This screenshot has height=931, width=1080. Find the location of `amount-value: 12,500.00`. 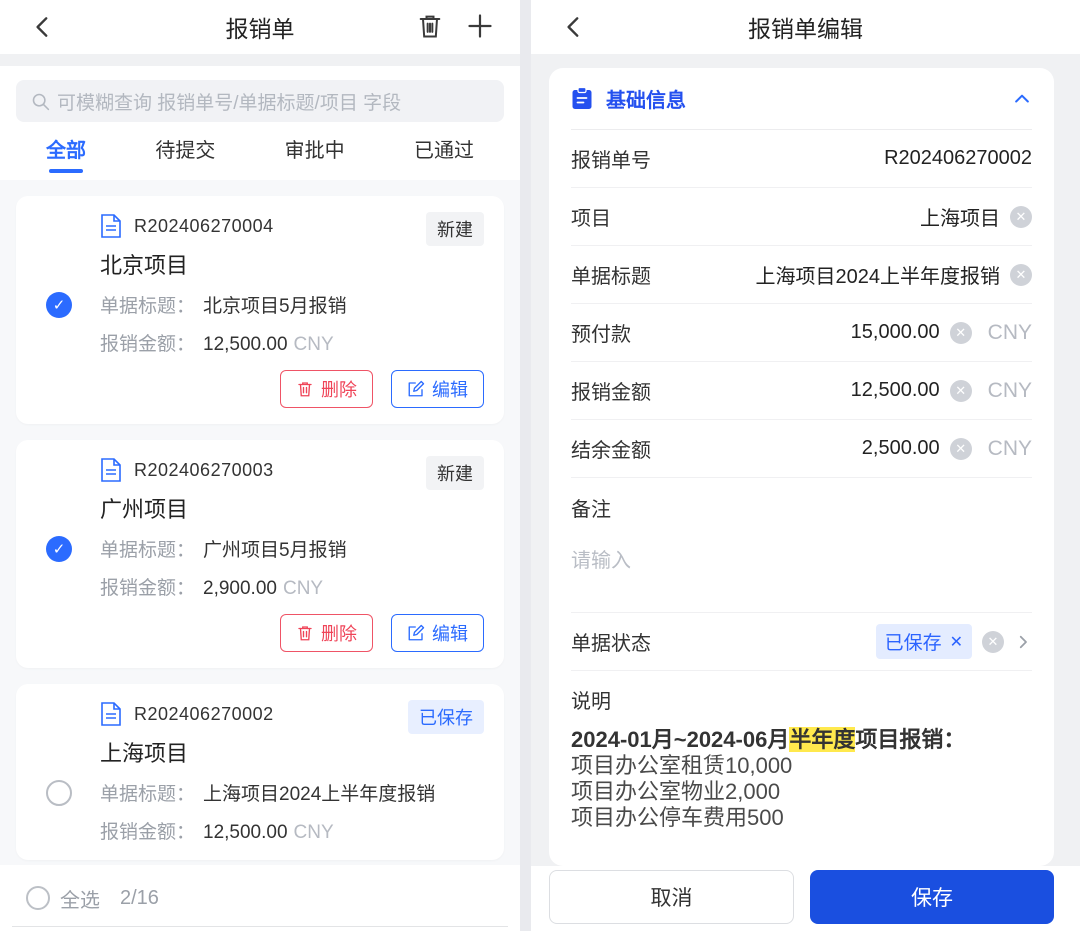

amount-value: 12,500.00 is located at coordinates (245, 832).